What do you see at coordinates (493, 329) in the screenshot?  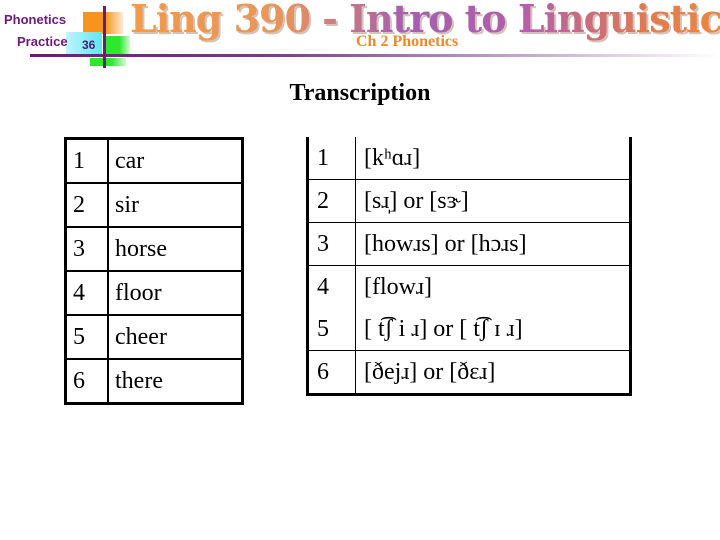 I see `ipa-cell: [ t͡ʃ i ɹ] or [ t͡ʃ ɪ ɹ]` at bounding box center [493, 329].